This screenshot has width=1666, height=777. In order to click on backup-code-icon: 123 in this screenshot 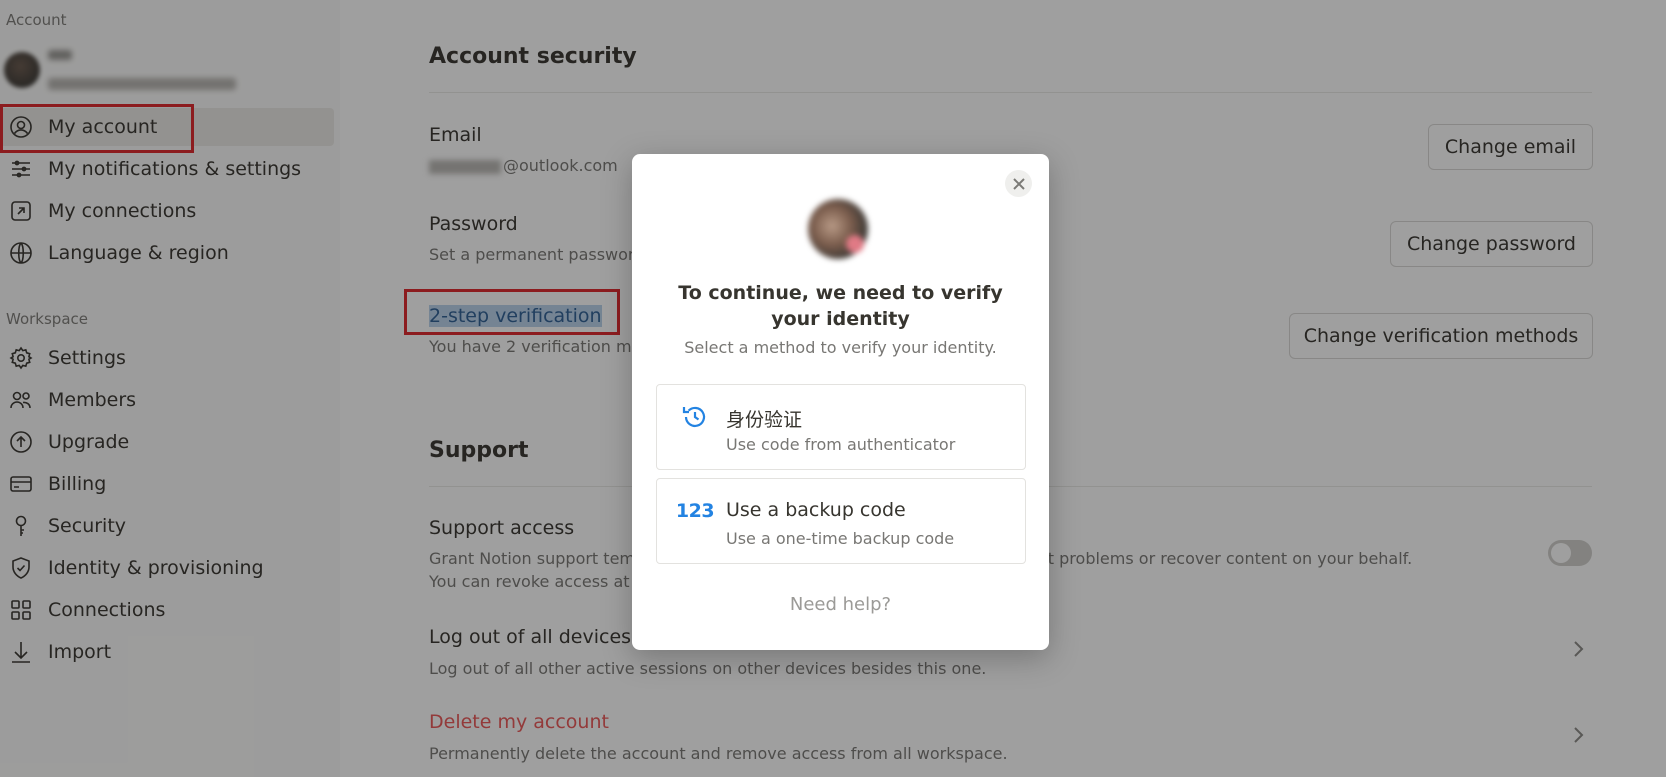, I will do `click(695, 511)`.